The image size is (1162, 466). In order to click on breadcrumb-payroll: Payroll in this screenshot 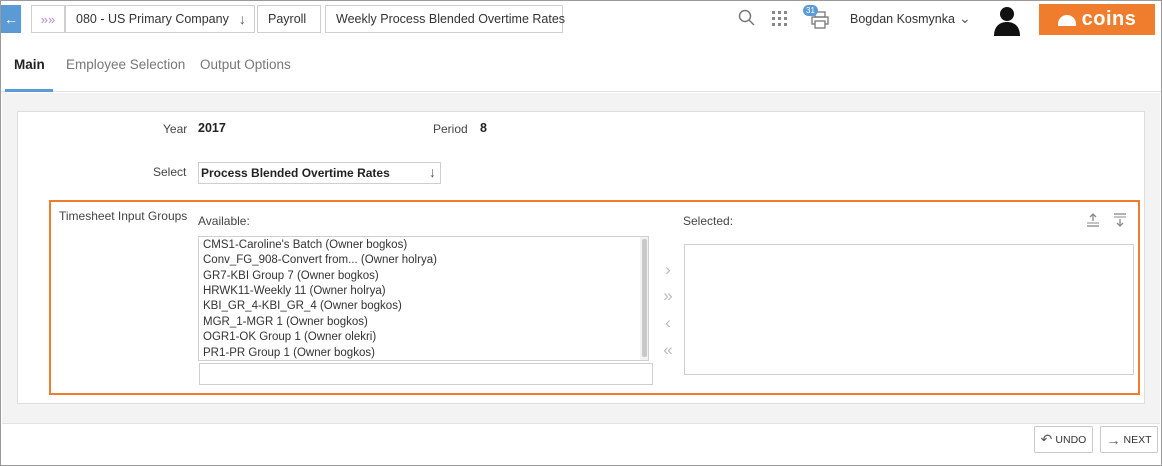, I will do `click(289, 19)`.